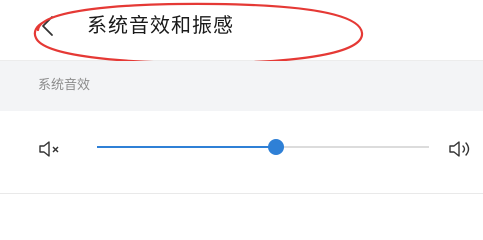  I want to click on chevron-left-icon, so click(49, 26).